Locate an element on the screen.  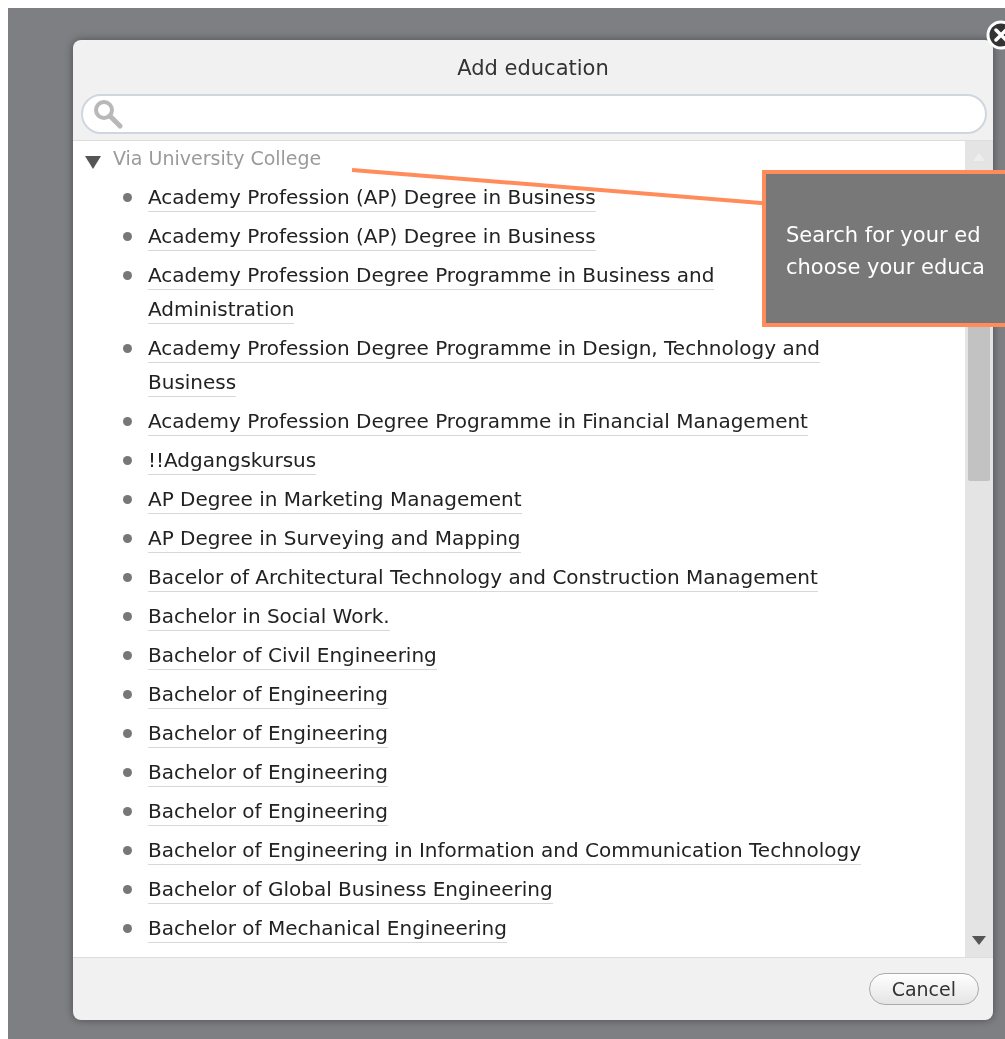
education-link: Bachelor of Mechanical Engineering is located at coordinates (327, 928).